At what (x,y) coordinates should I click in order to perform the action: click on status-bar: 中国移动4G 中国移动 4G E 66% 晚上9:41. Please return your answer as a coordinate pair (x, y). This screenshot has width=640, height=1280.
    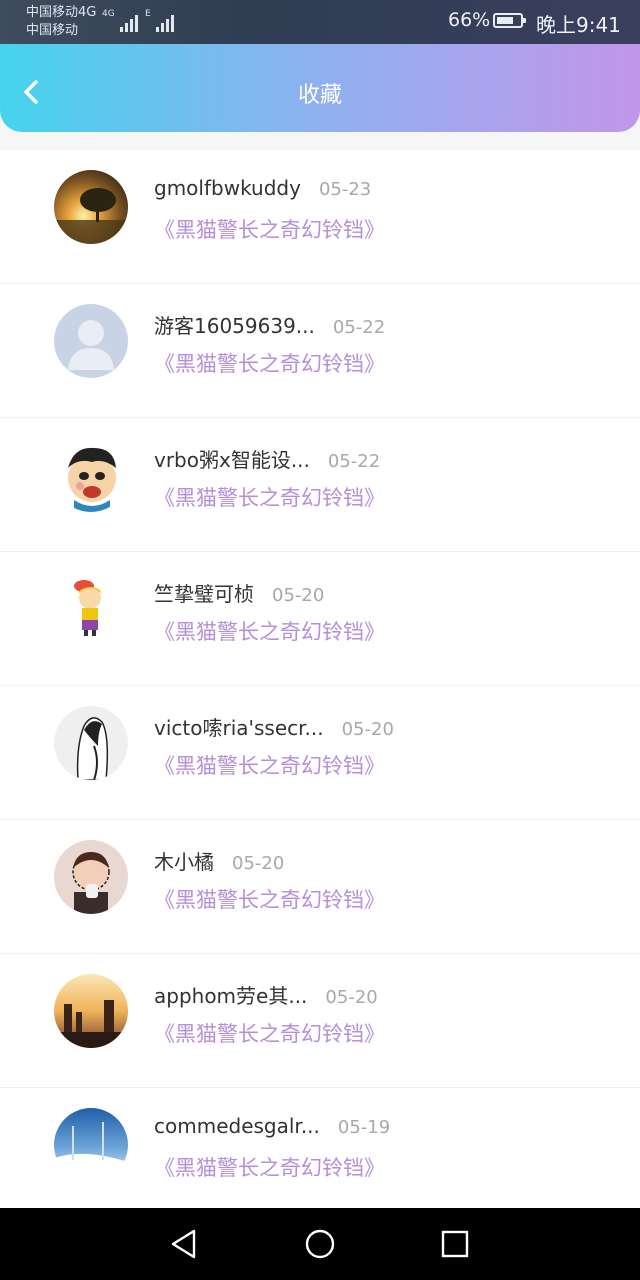
    Looking at the image, I should click on (320, 22).